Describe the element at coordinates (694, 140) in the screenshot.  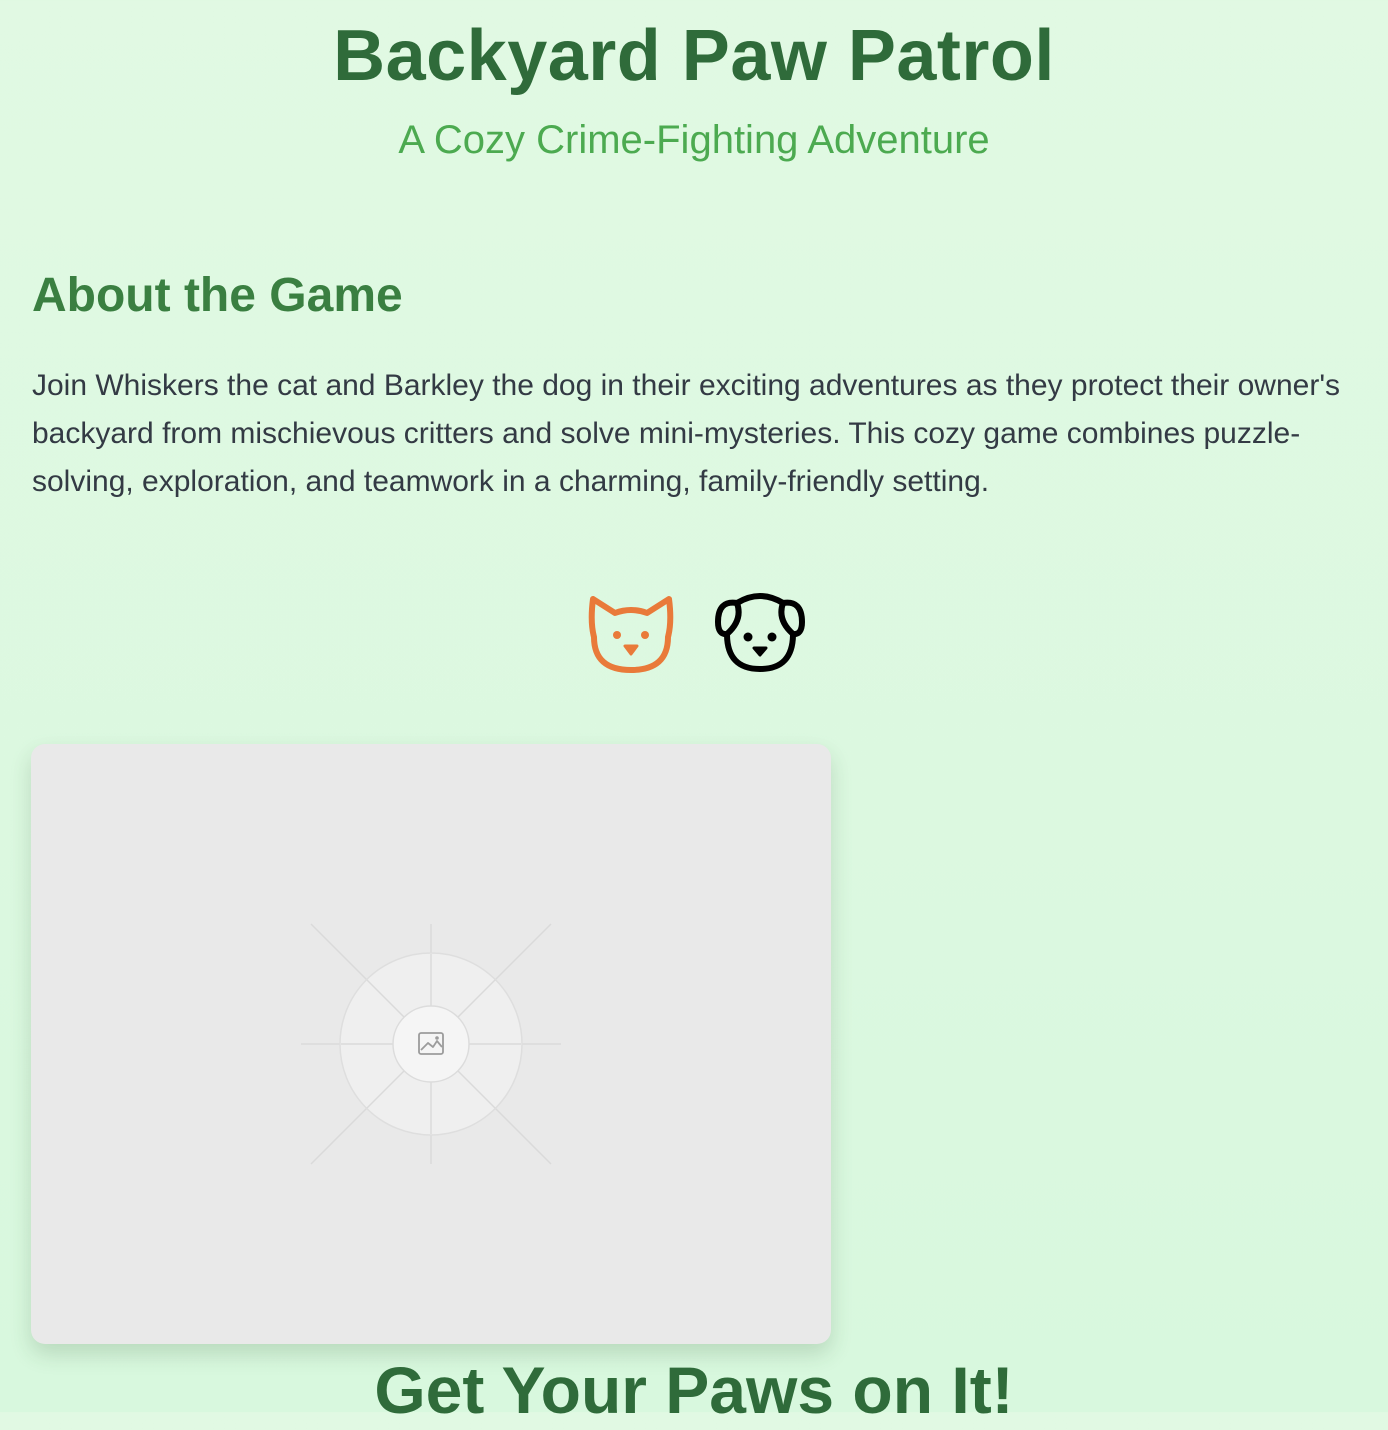
I see `page-subtitle: A Cozy Crime-Fighting Adventure` at that location.